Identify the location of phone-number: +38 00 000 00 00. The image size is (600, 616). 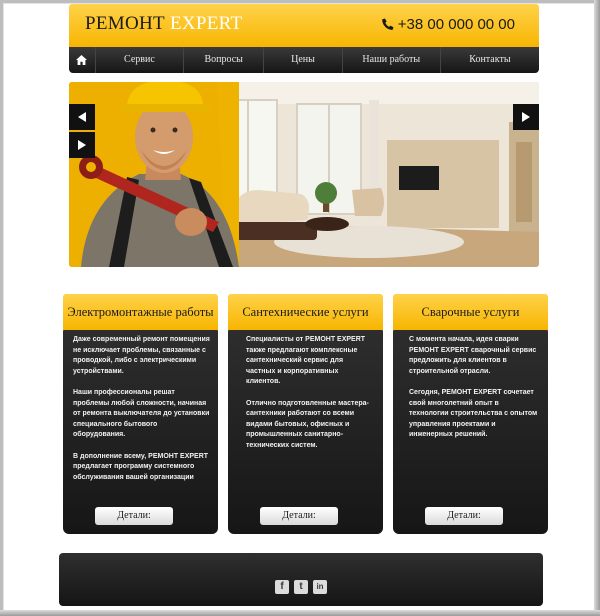
(448, 24).